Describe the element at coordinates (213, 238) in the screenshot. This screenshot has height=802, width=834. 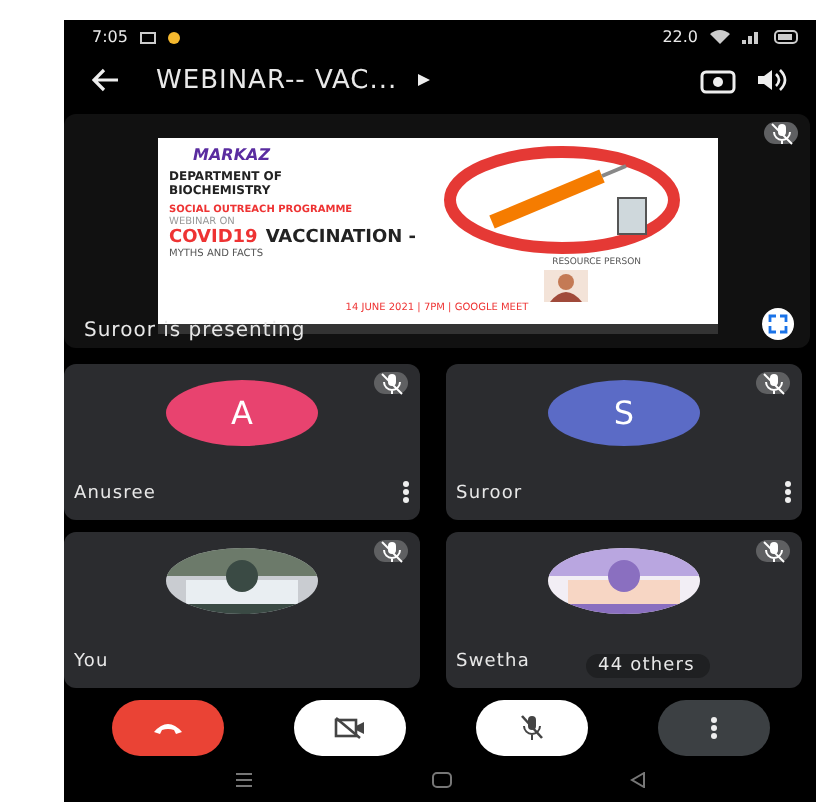
I see `slide-title: COVID19` at that location.